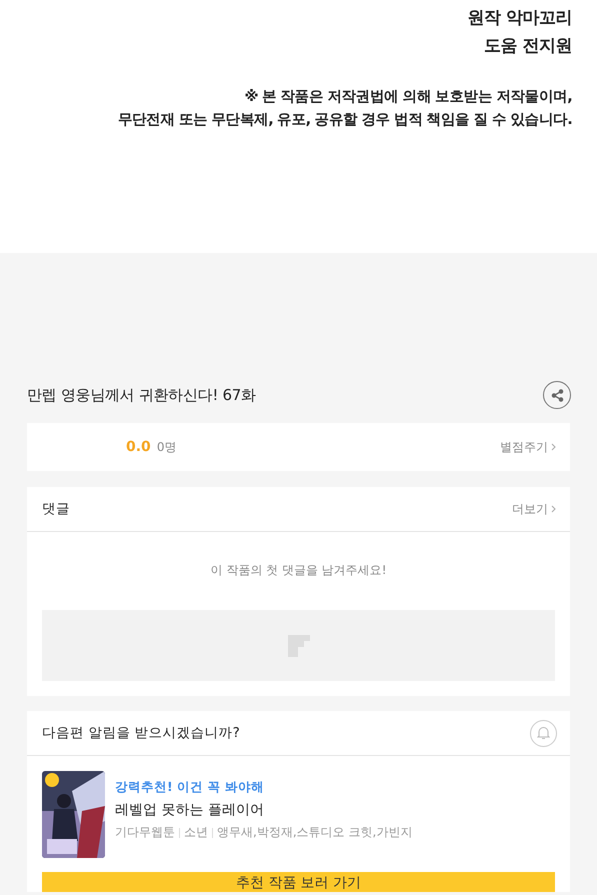 The width and height of the screenshot is (597, 895). Describe the element at coordinates (408, 97) in the screenshot. I see `copyright-notice: ※ 본 작품은 저작권법에 의해 보호받는 저작물이며,` at that location.